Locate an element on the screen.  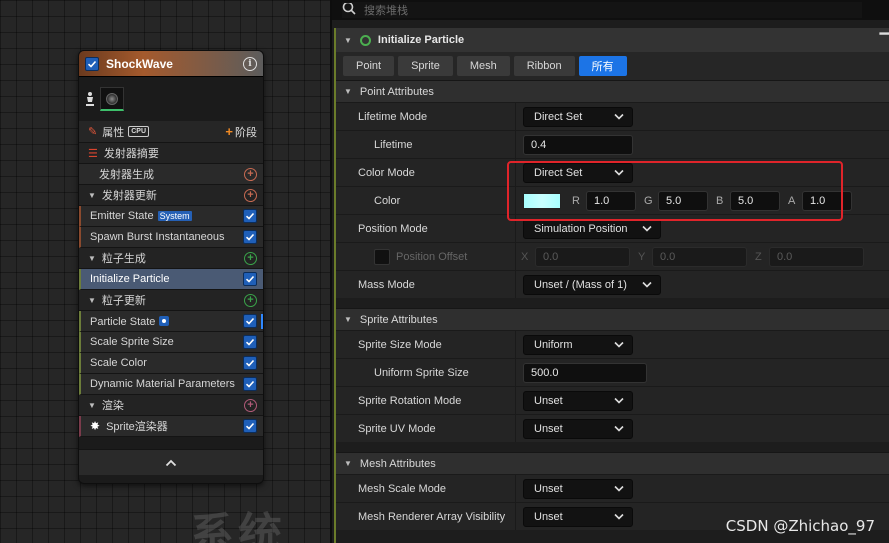
module-emitter-state: Emitter State System is located at coordinates (171, 216).